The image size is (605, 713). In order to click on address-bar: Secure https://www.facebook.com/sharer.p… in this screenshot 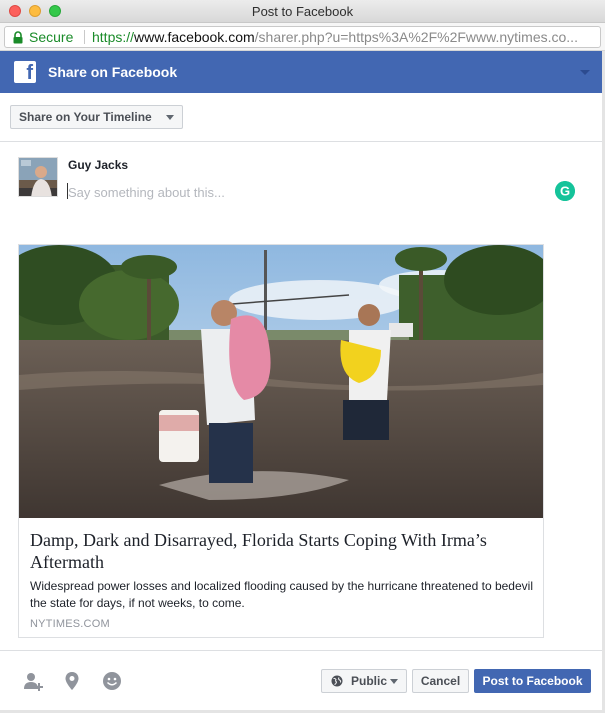, I will do `click(302, 37)`.